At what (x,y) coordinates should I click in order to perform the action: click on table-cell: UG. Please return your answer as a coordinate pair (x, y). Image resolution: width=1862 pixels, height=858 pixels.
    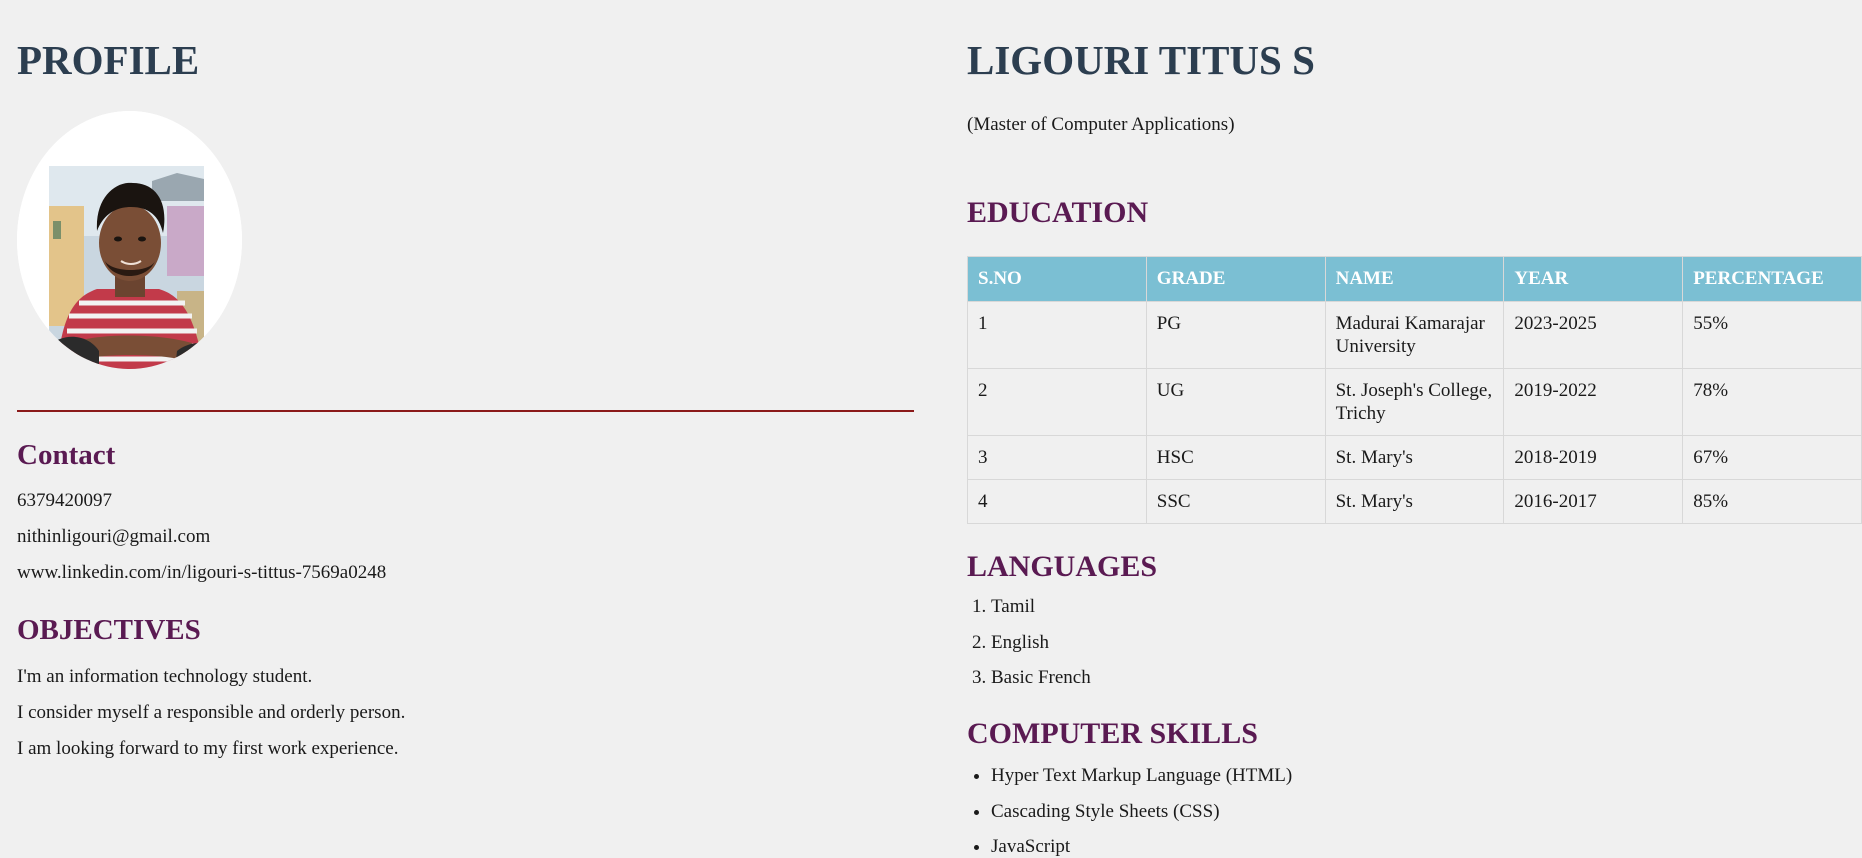
    Looking at the image, I should click on (1235, 402).